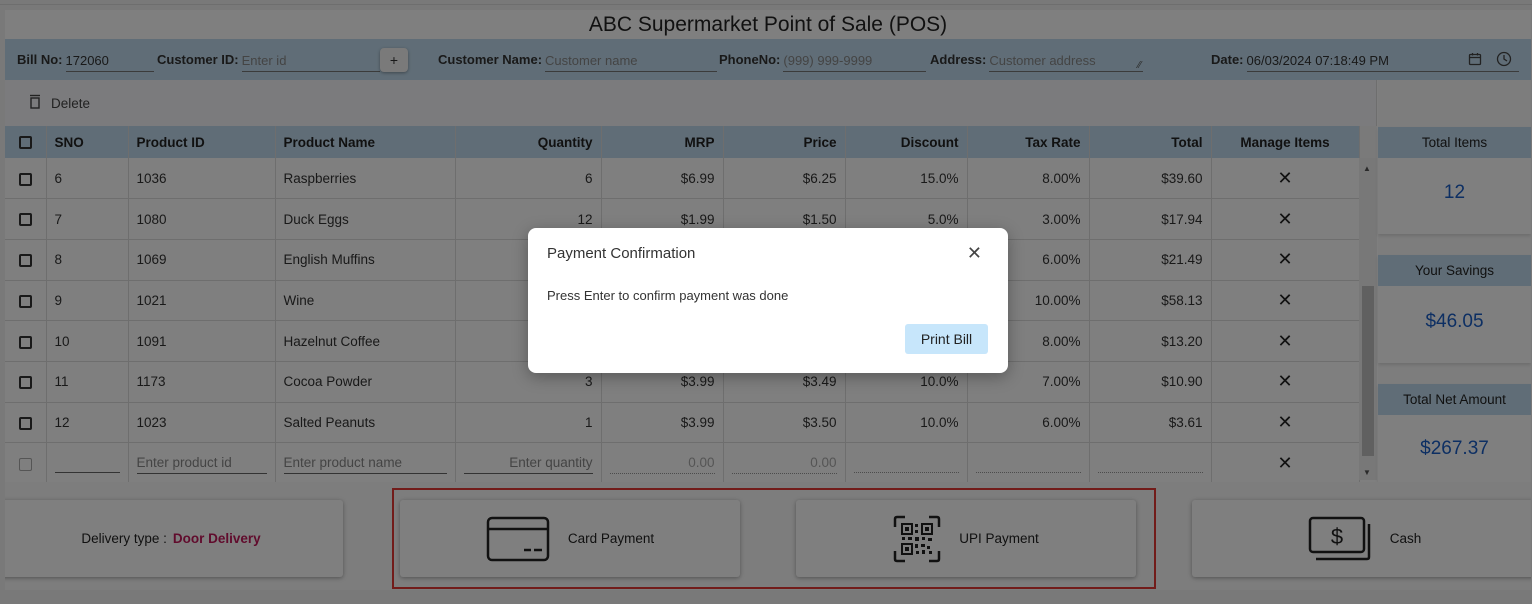 This screenshot has height=604, width=1532. Describe the element at coordinates (668, 295) in the screenshot. I see `dialog-message: Press Enter to confirm payment was done` at that location.